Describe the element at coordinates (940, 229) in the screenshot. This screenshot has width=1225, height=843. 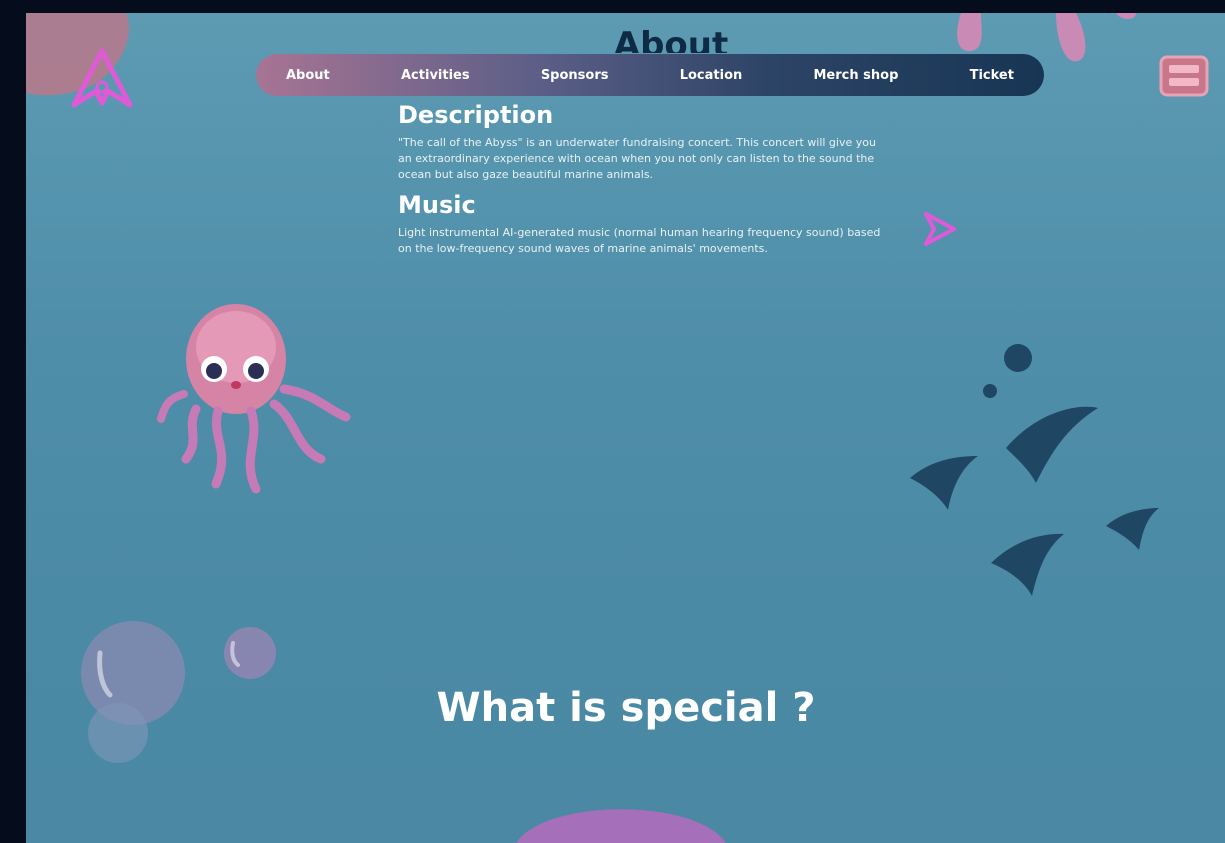
I see `play-icon` at that location.